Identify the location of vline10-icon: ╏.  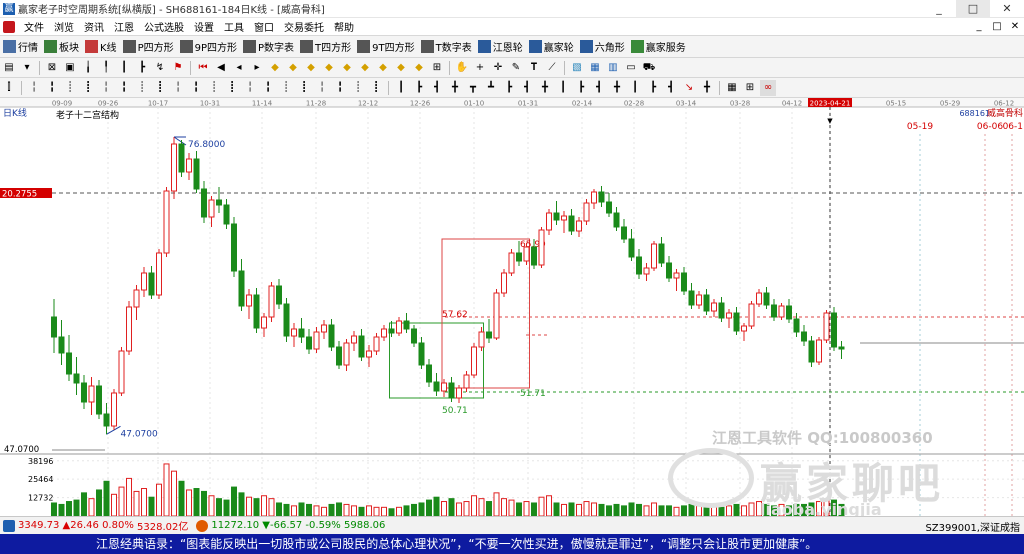
(196, 88).